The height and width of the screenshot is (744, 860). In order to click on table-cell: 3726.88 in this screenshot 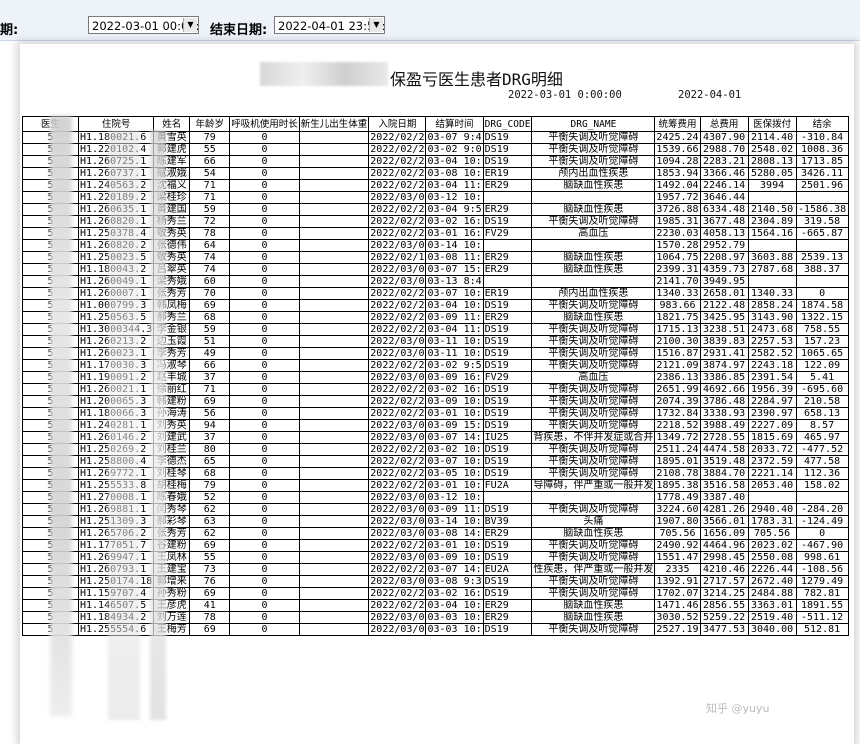, I will do `click(677, 209)`.